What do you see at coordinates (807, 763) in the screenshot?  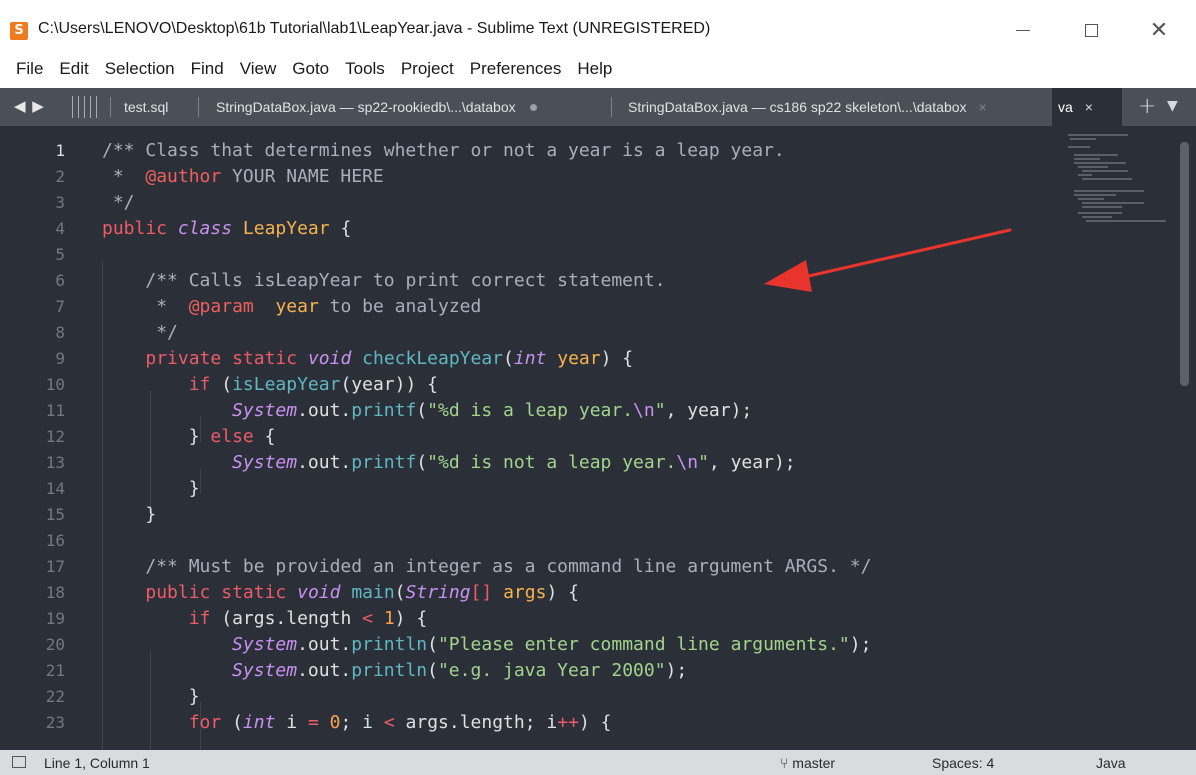 I see `git-branch: ⑂ master` at bounding box center [807, 763].